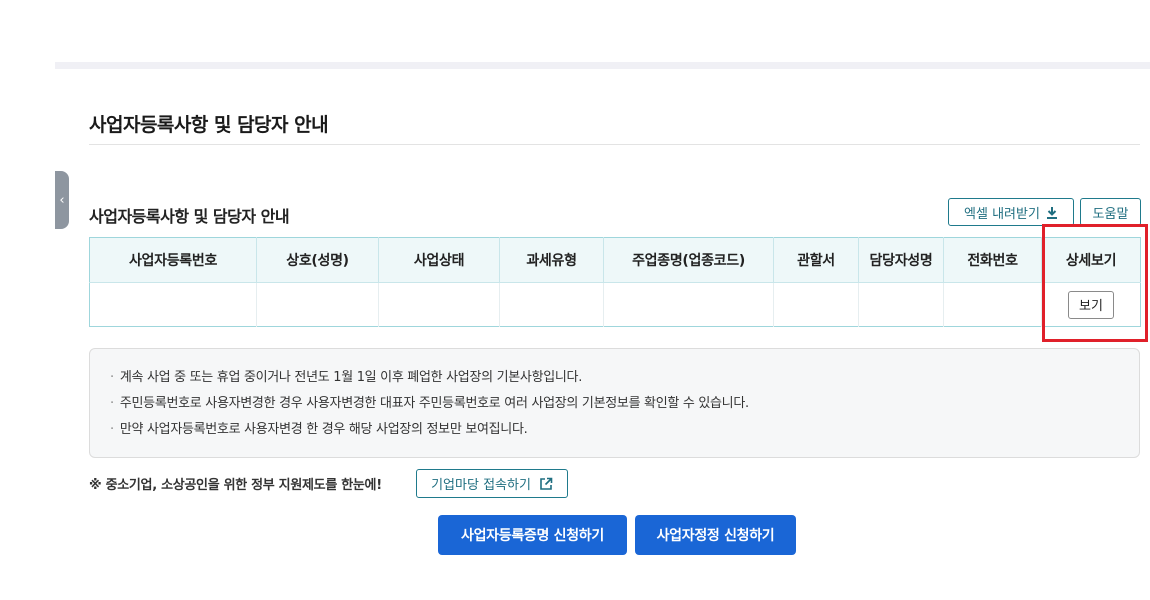 This screenshot has width=1150, height=600. I want to click on side-panel-toggle: ‹, so click(62, 200).